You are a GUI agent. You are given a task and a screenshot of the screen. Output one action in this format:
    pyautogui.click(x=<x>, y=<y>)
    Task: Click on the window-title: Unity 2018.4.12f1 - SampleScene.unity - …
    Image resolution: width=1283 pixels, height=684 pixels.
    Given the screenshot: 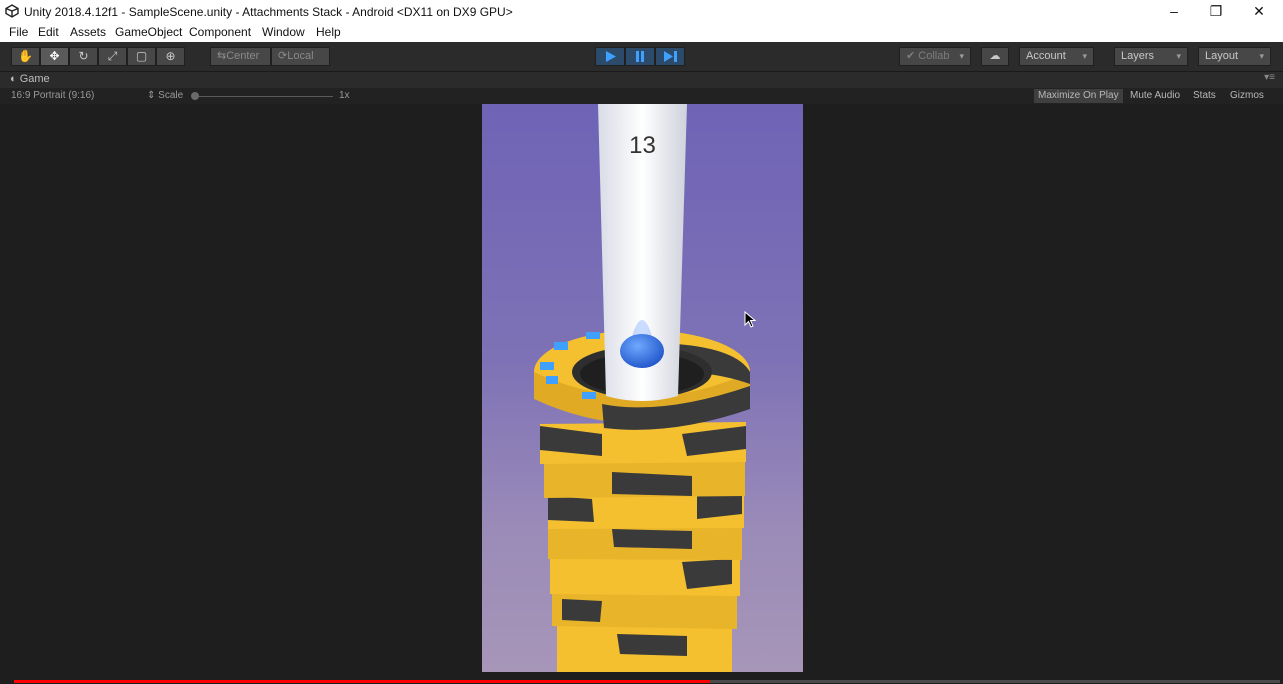 What is the action you would take?
    pyautogui.click(x=268, y=12)
    